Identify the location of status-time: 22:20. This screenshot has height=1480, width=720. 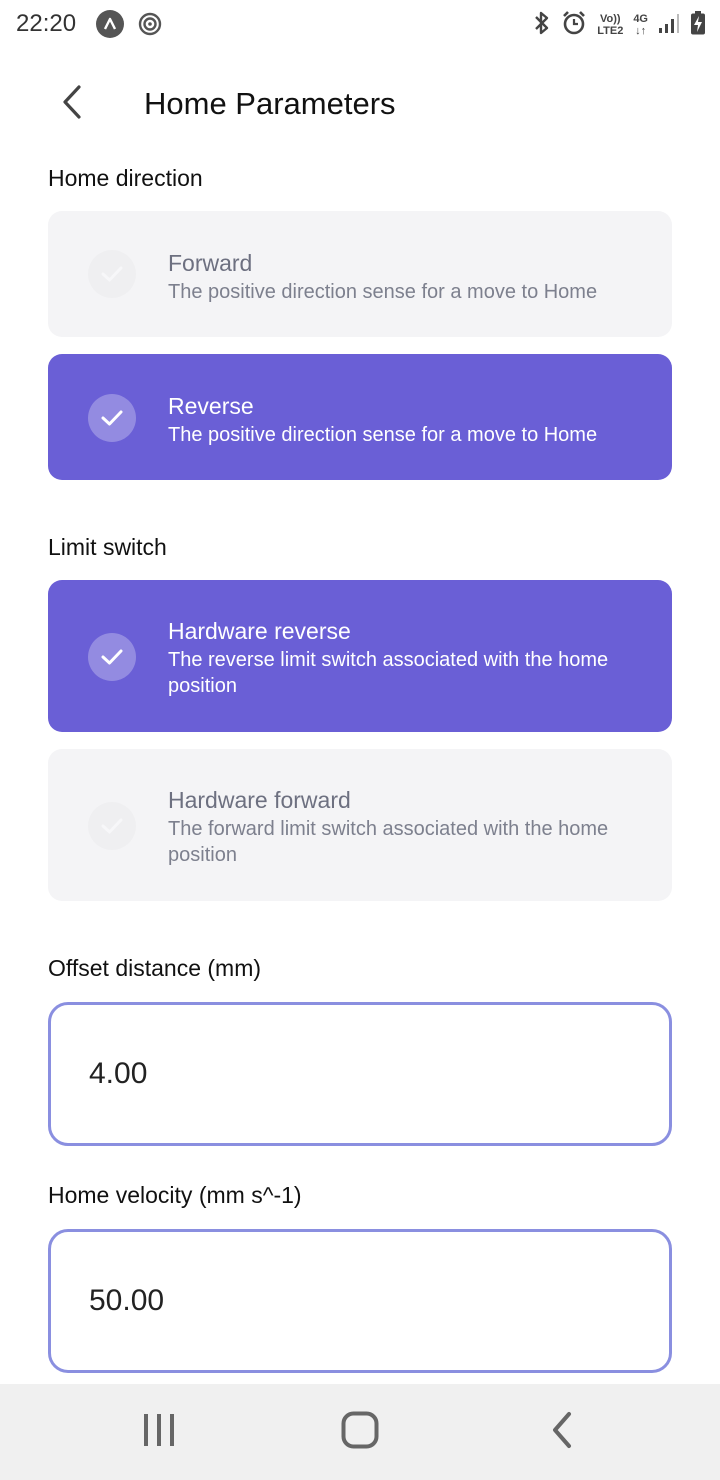
(46, 23).